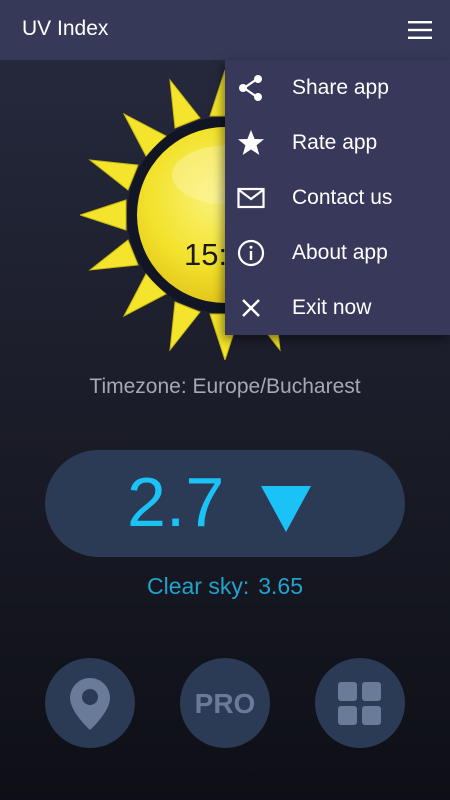 The width and height of the screenshot is (450, 800). I want to click on clear-sky-text: Clear sky: 3.65, so click(225, 586).